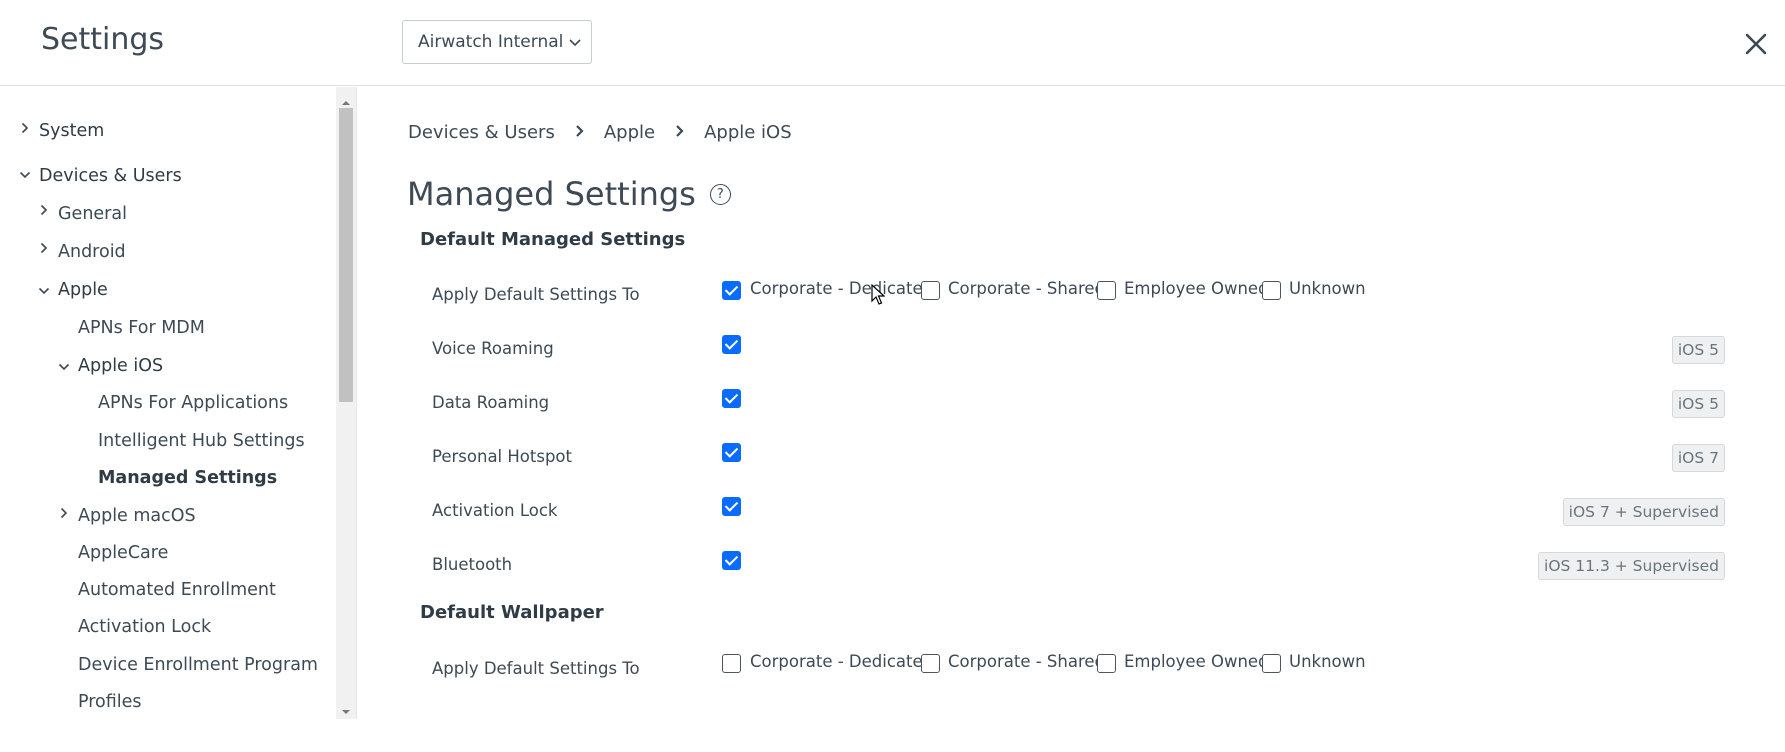 This screenshot has height=752, width=1785. What do you see at coordinates (1027, 661) in the screenshot?
I see `wallpaper-ownership-label-corporate-shared: Corporate - Shared` at bounding box center [1027, 661].